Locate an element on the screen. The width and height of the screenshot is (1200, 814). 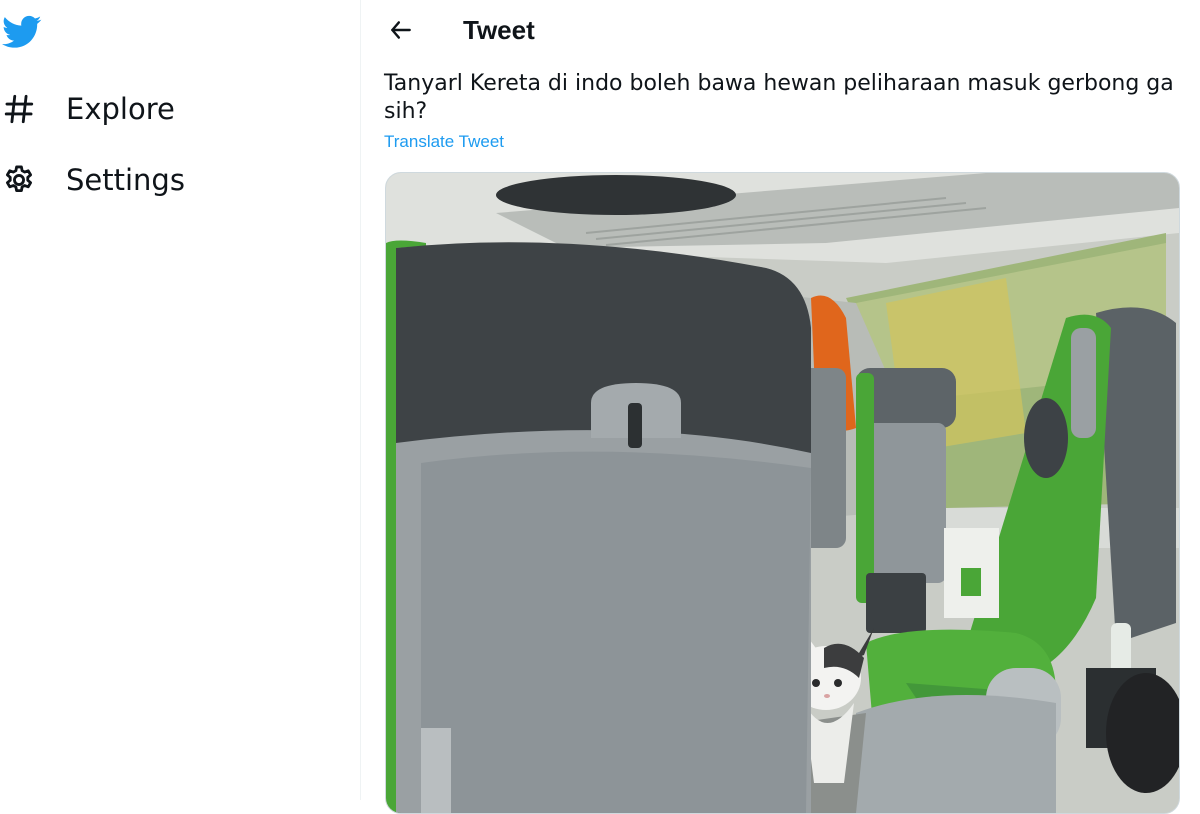
back-button is located at coordinates (401, 32).